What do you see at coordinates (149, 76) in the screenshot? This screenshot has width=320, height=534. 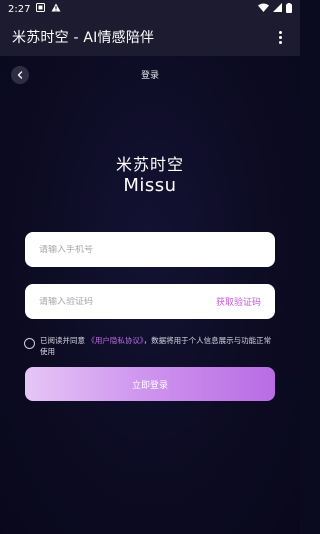 I see `page-title: 登录` at bounding box center [149, 76].